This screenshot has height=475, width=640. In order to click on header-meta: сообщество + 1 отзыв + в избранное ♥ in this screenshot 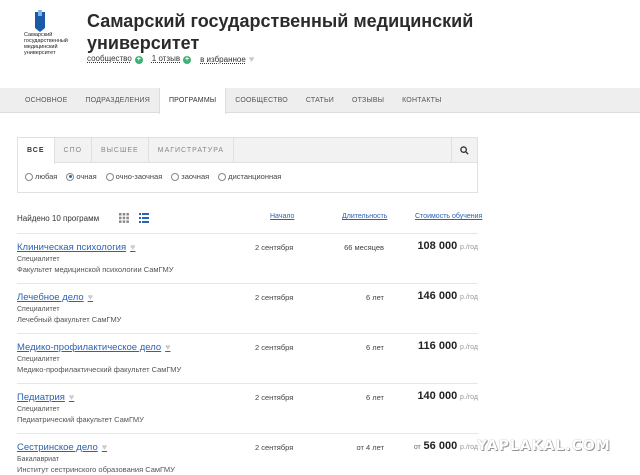, I will do `click(170, 59)`.